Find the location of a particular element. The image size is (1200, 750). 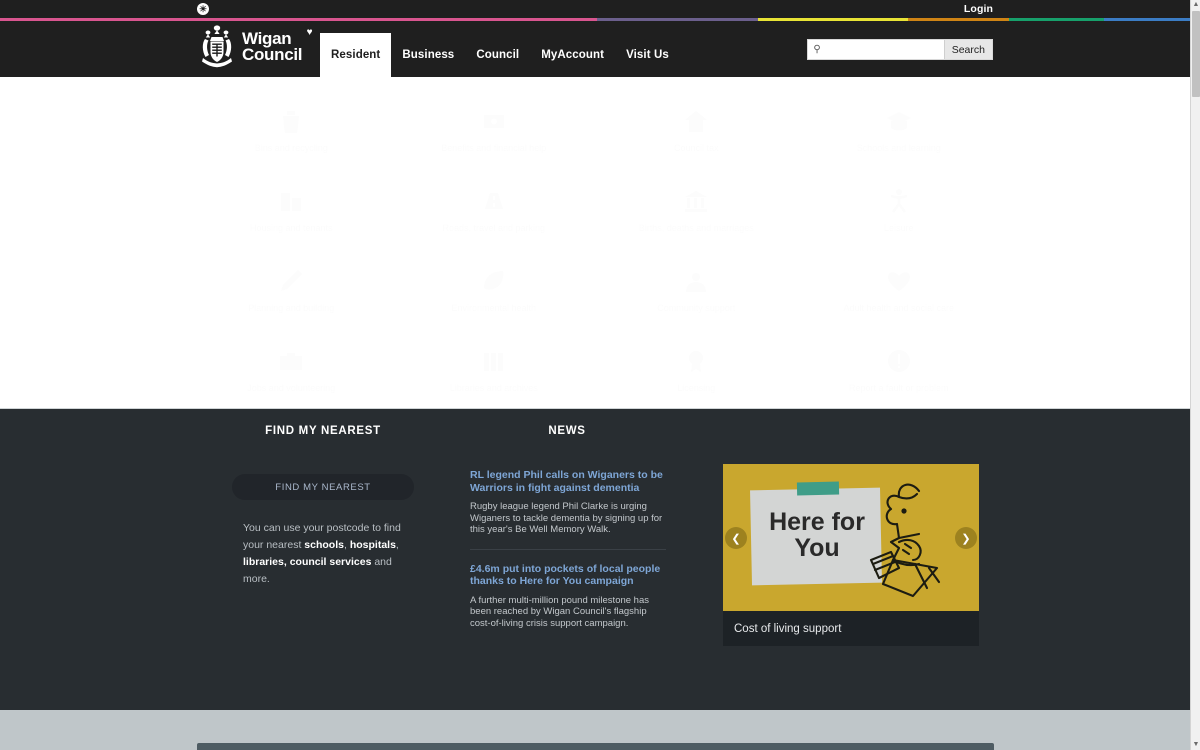

here-for-you-illustration: Here for You is located at coordinates (851, 537).